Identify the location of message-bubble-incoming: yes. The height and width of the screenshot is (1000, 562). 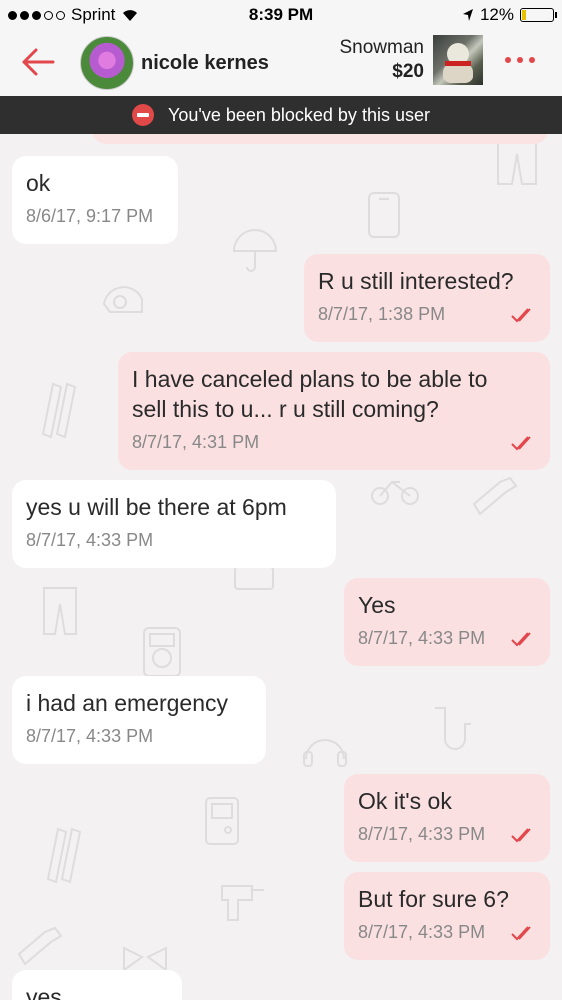
(97, 985).